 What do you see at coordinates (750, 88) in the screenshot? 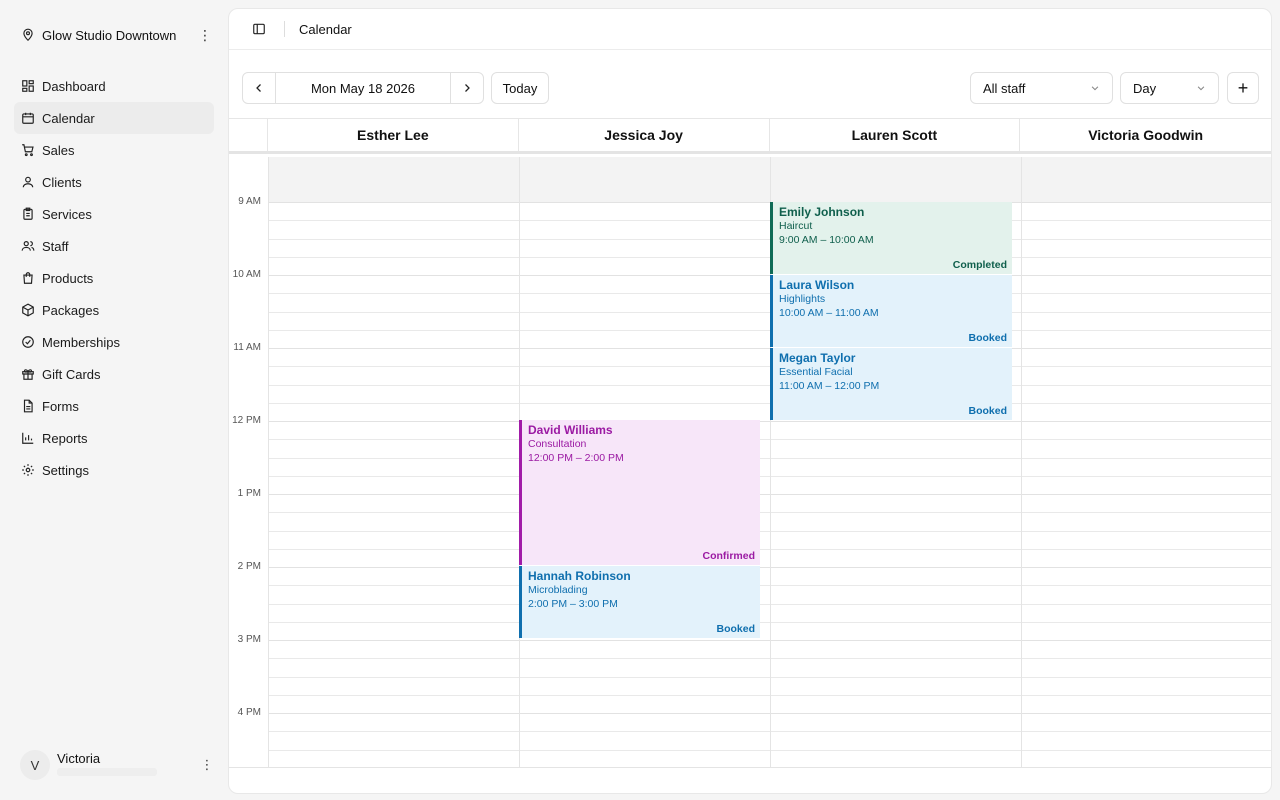
I see `calendar-toolbar: Mon May 18 2026 Today All staff Day +` at bounding box center [750, 88].